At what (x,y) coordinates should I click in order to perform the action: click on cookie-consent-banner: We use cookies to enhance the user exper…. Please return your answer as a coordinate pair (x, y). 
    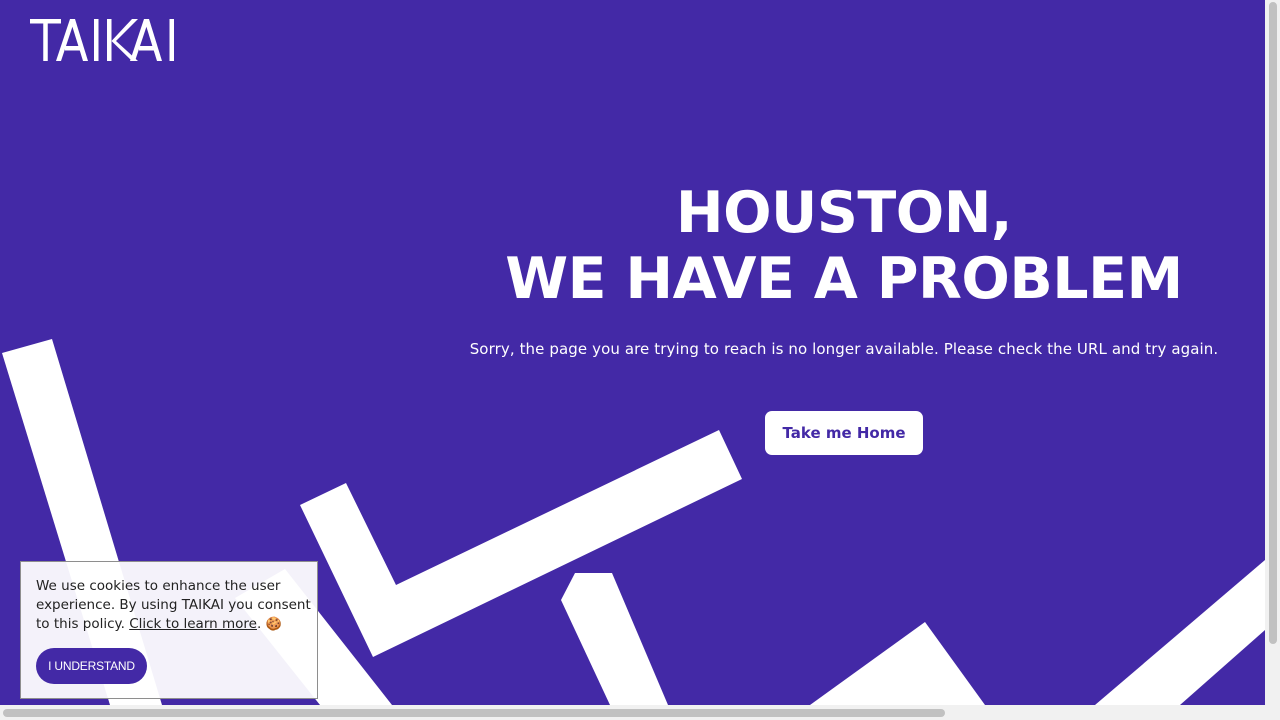
    Looking at the image, I should click on (169, 630).